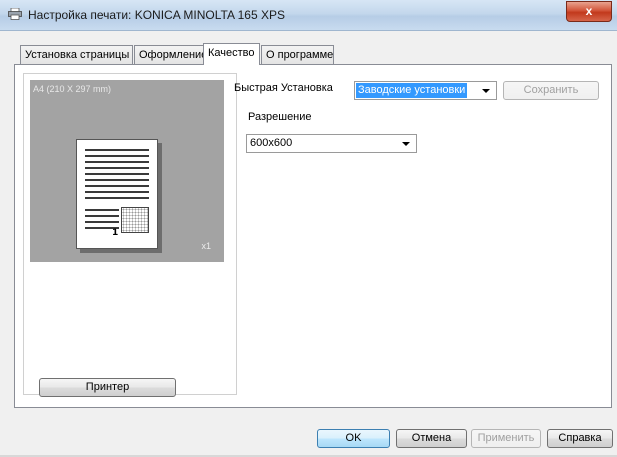 Image resolution: width=617 pixels, height=457 pixels. I want to click on quick-setup-select: Заводские установки, so click(425, 90).